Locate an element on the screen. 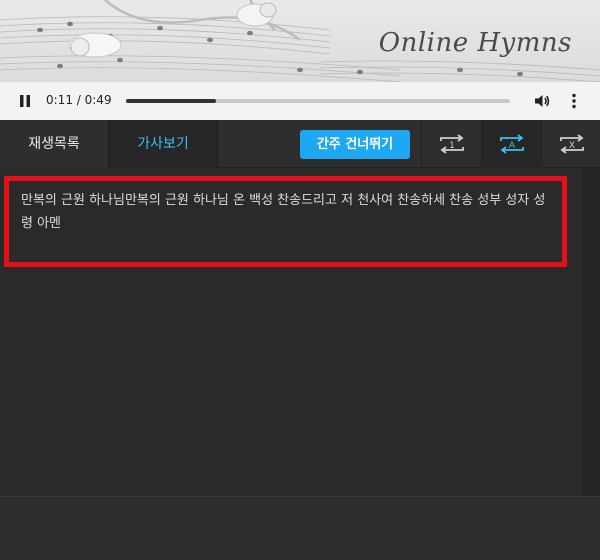 The height and width of the screenshot is (560, 600). audio-player: 0:11 / 0:49 is located at coordinates (300, 101).